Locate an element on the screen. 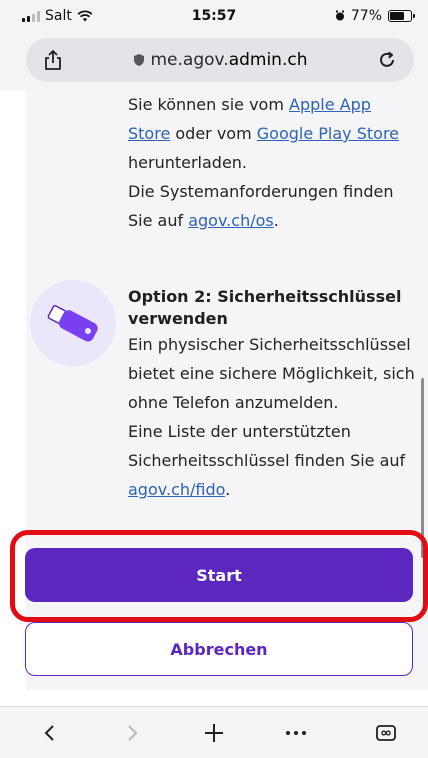 This screenshot has height=758, width=428. url-text: me.agov.admin.ch is located at coordinates (220, 60).